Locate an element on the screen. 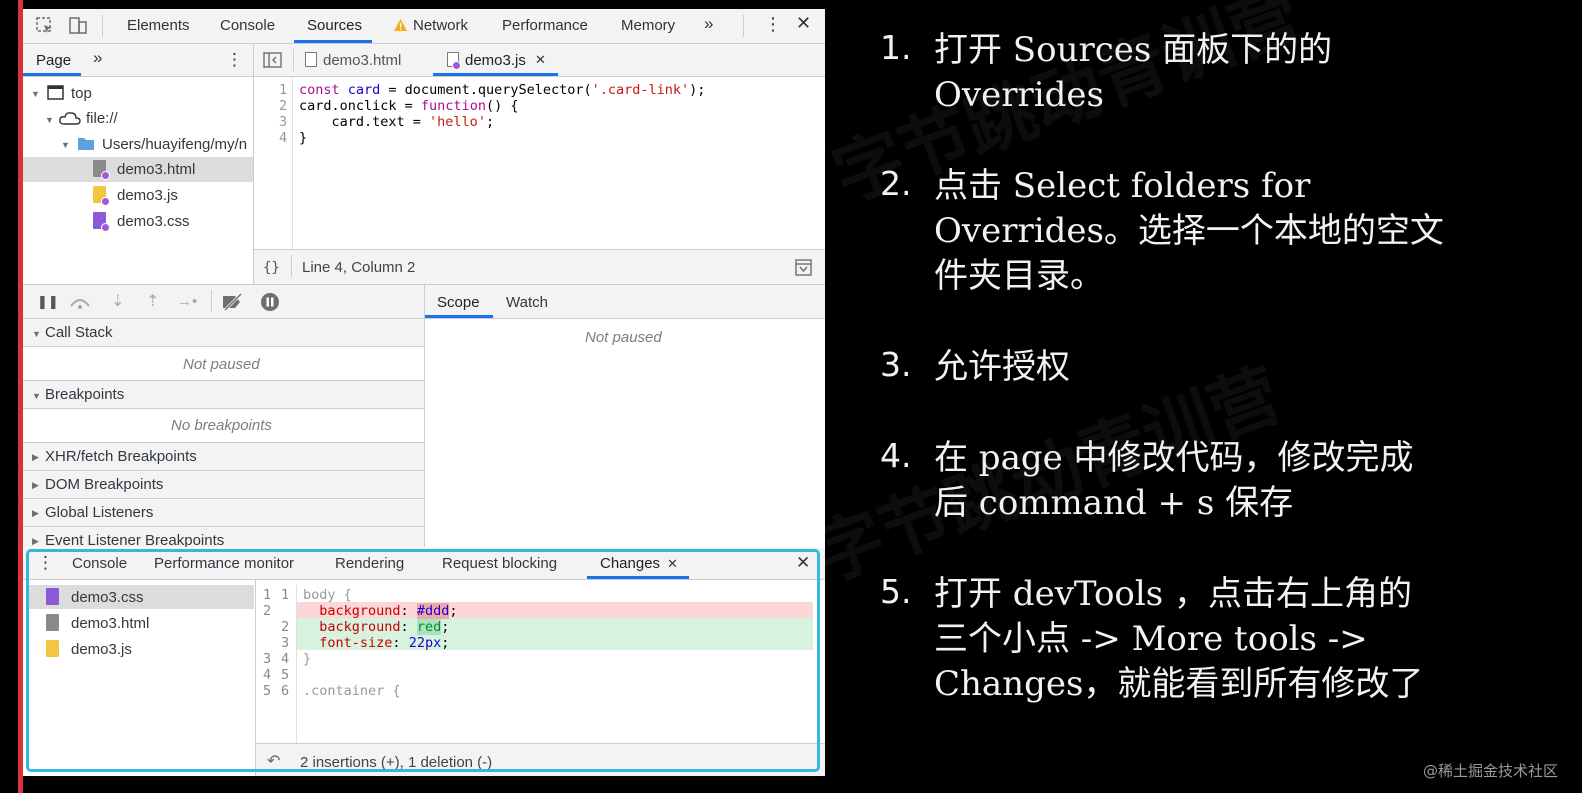  code-line: card.onclick = function() { is located at coordinates (408, 106).